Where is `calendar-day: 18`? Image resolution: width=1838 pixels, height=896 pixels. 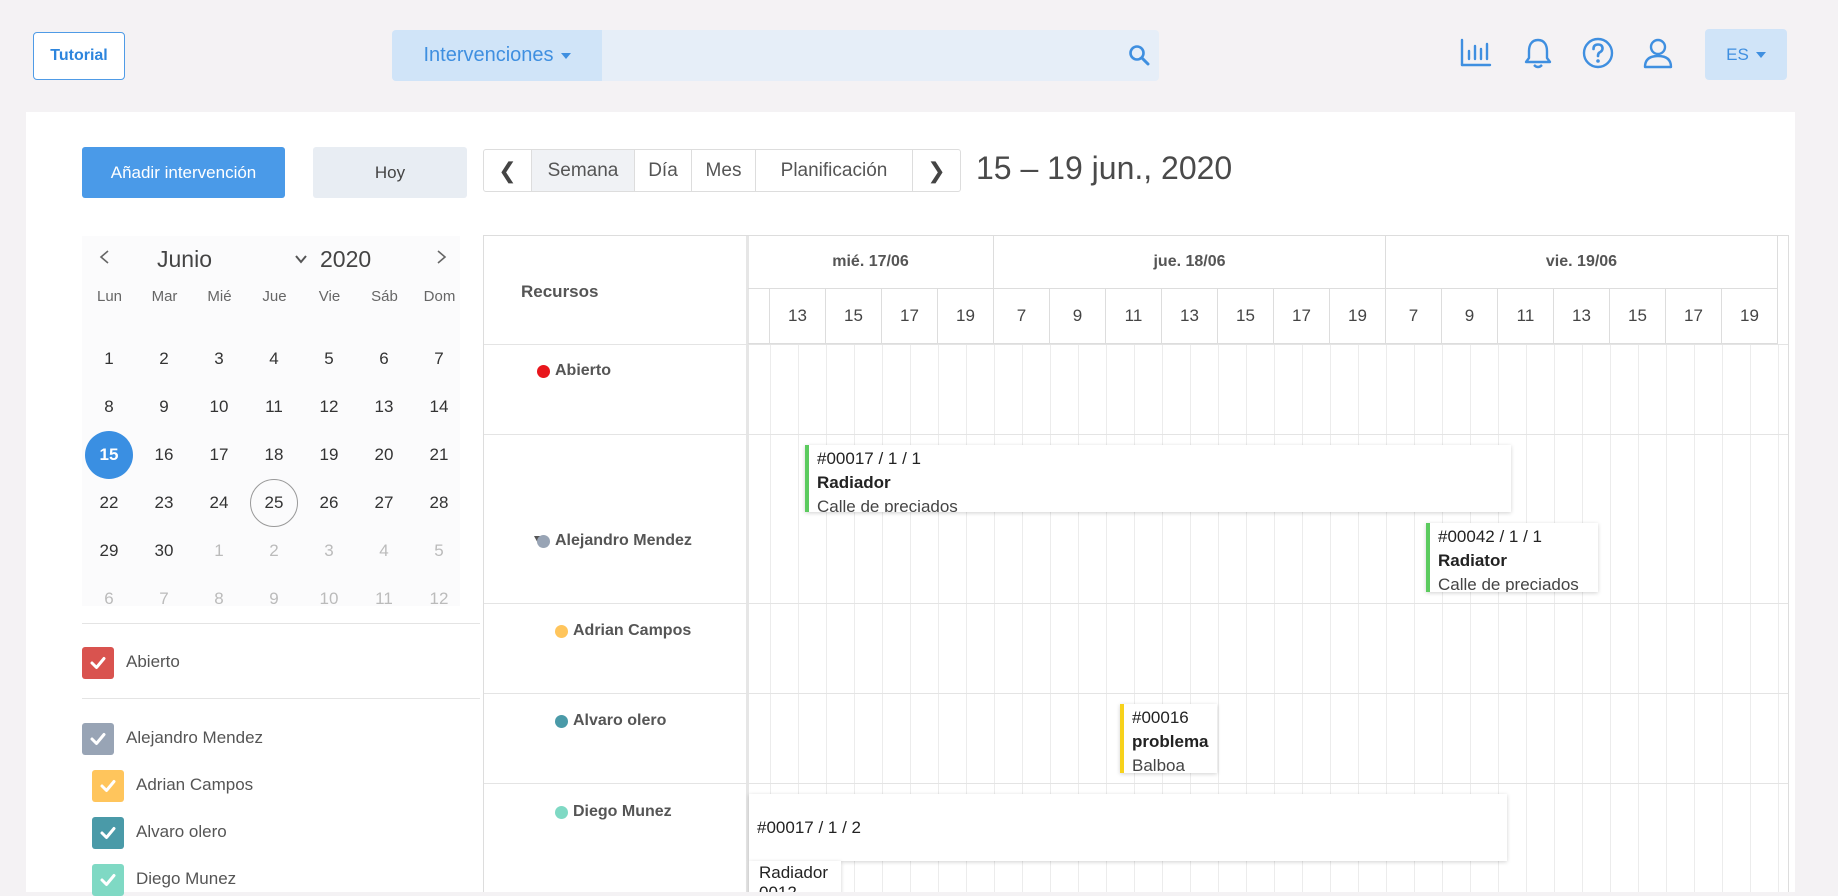
calendar-day: 18 is located at coordinates (274, 455).